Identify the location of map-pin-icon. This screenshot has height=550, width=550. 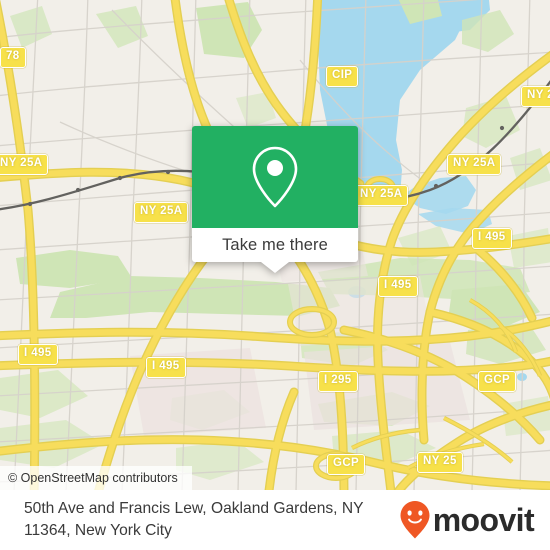
(275, 177).